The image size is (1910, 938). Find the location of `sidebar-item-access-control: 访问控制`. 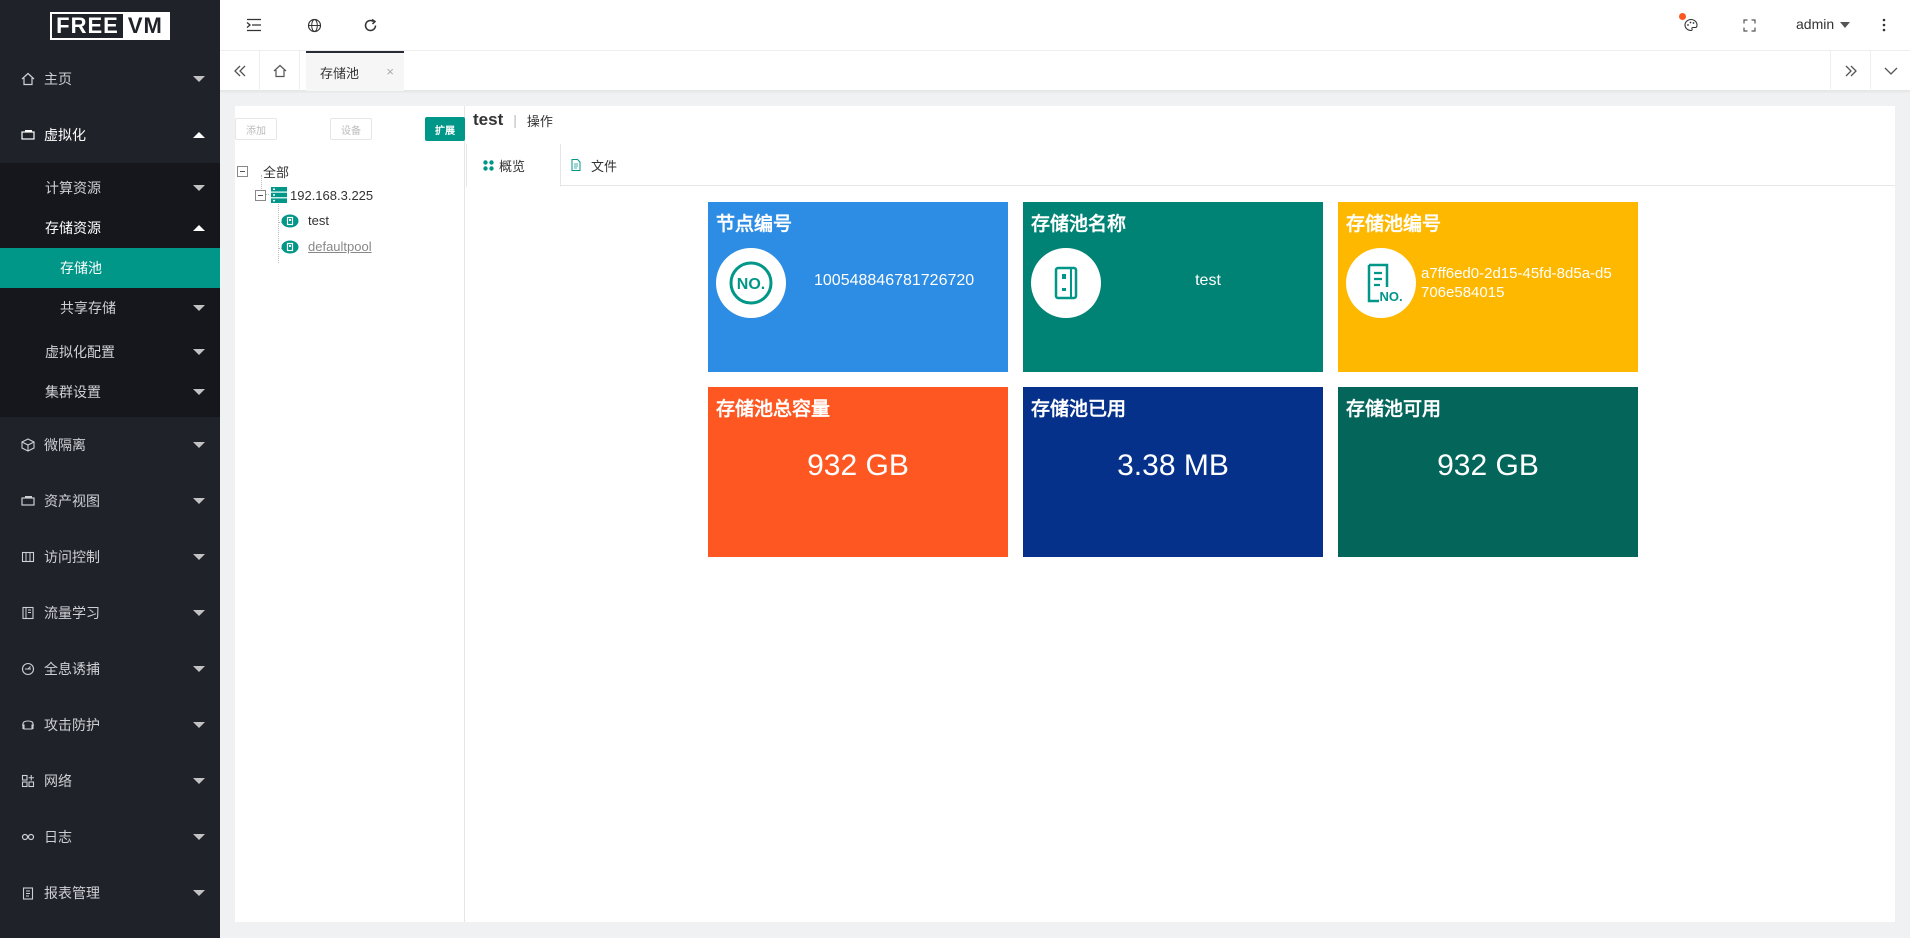

sidebar-item-access-control: 访问控制 is located at coordinates (110, 557).